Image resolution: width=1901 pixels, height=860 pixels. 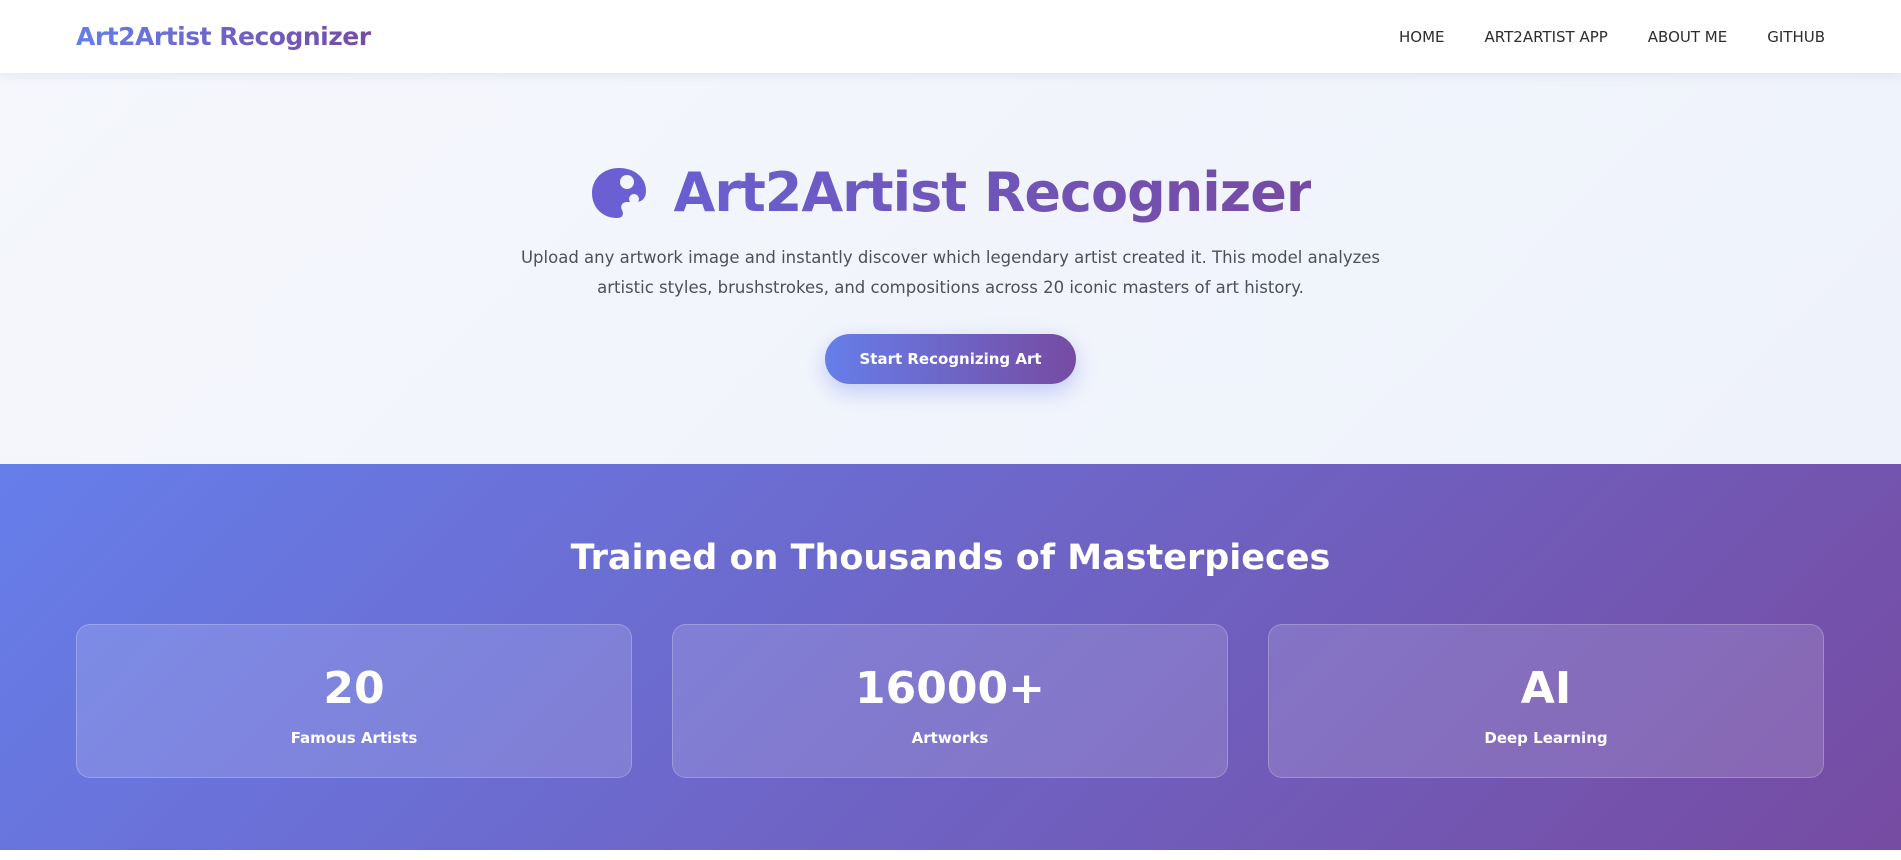 I want to click on stat-card-artworks: 16000+ Artworks, so click(x=950, y=701).